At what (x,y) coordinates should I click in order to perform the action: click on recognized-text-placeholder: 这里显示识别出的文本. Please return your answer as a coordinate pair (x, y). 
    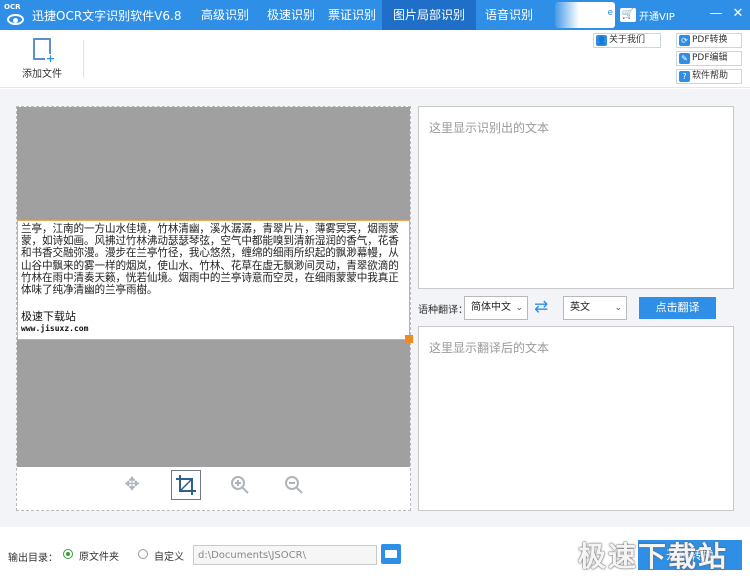
    Looking at the image, I should click on (489, 128).